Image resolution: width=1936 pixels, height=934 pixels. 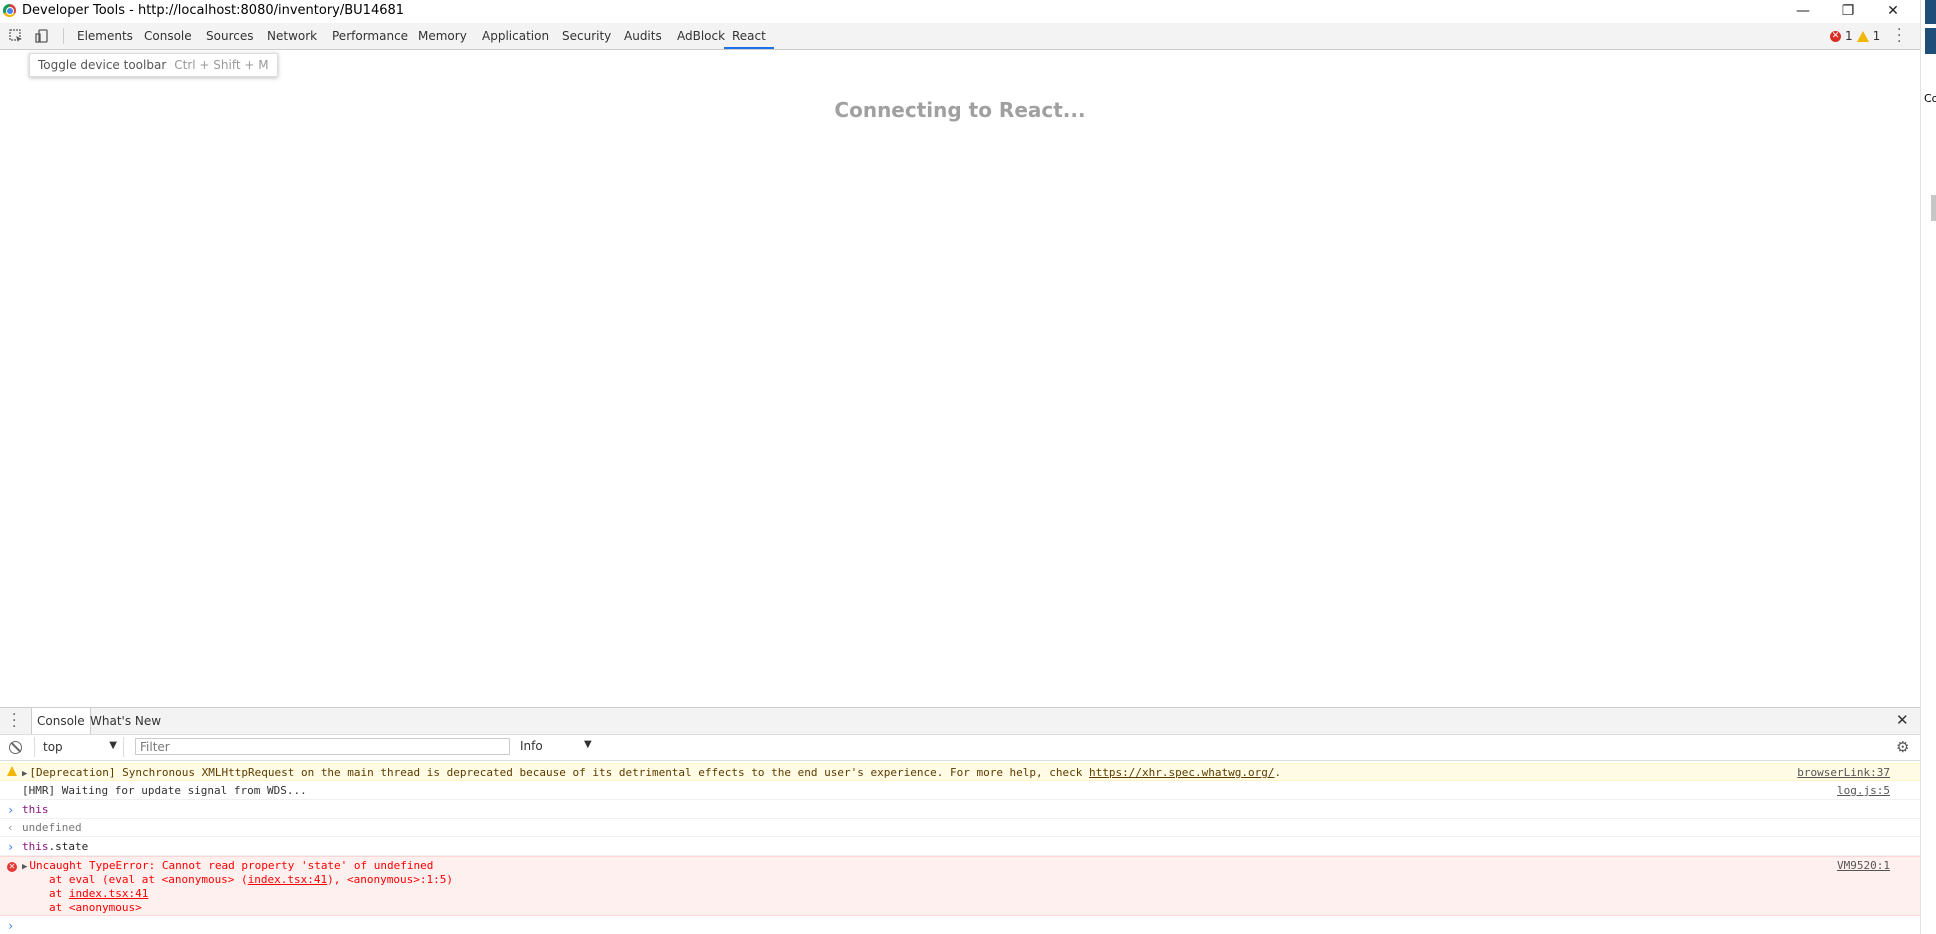 What do you see at coordinates (9, 10) in the screenshot?
I see `chrome-icon` at bounding box center [9, 10].